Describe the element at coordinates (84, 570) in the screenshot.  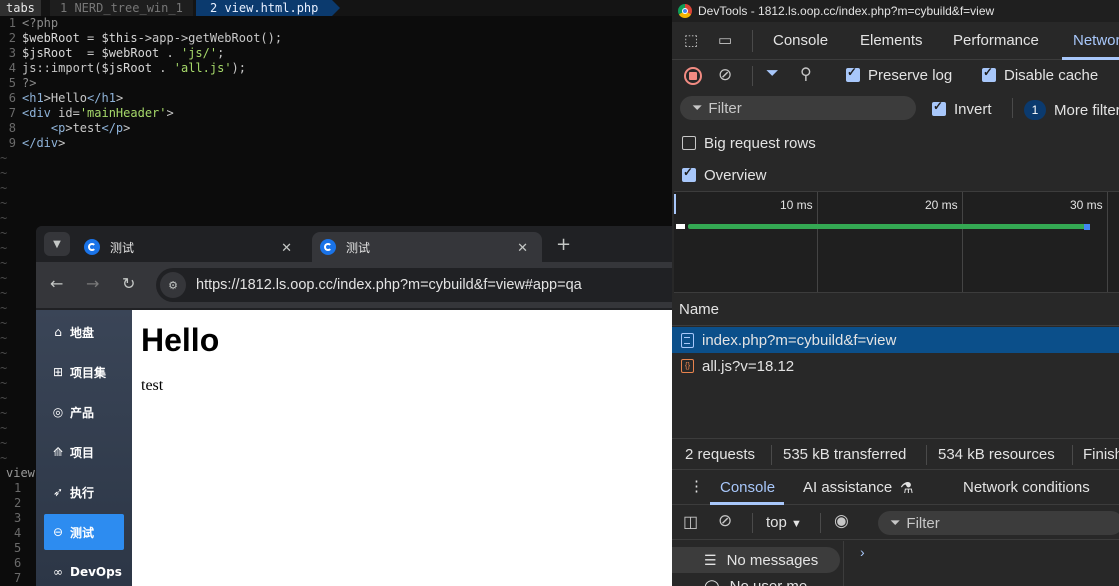
I see `sidebar-item-devops: ∞ DevOps` at that location.